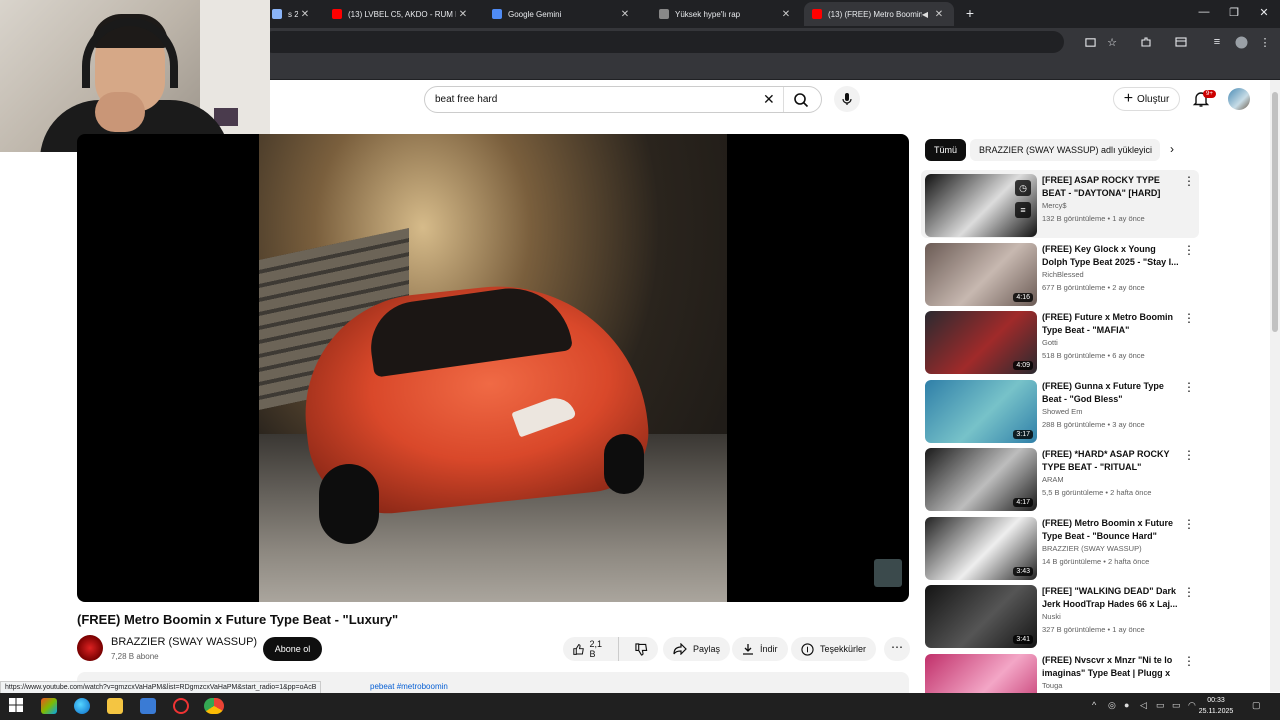 Image resolution: width=1280 pixels, height=720 pixels. What do you see at coordinates (708, 14) in the screenshot?
I see `tab-title: Yüksek hype'lı rap` at bounding box center [708, 14].